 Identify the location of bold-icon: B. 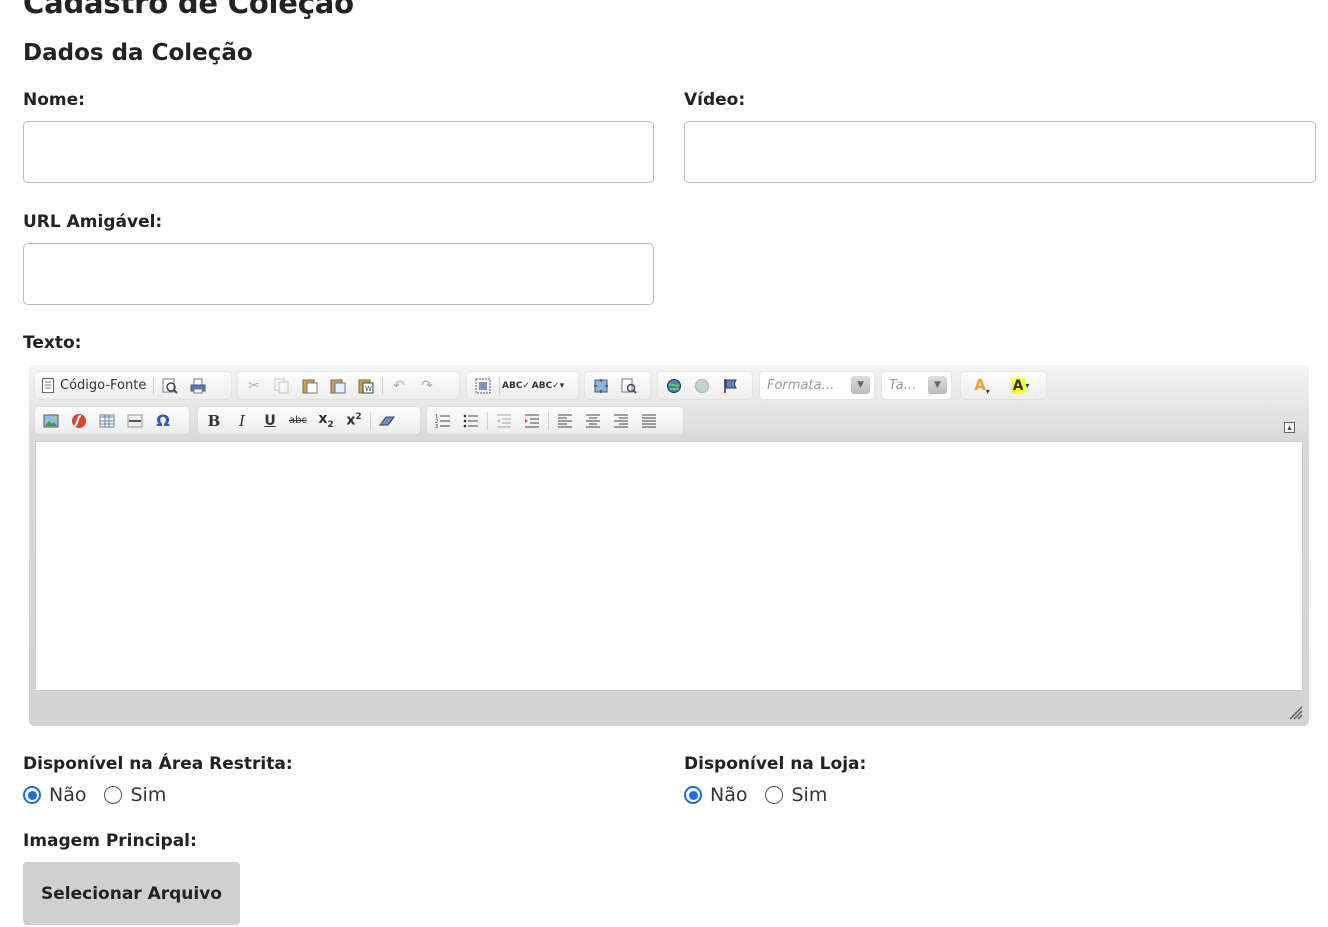
(214, 420).